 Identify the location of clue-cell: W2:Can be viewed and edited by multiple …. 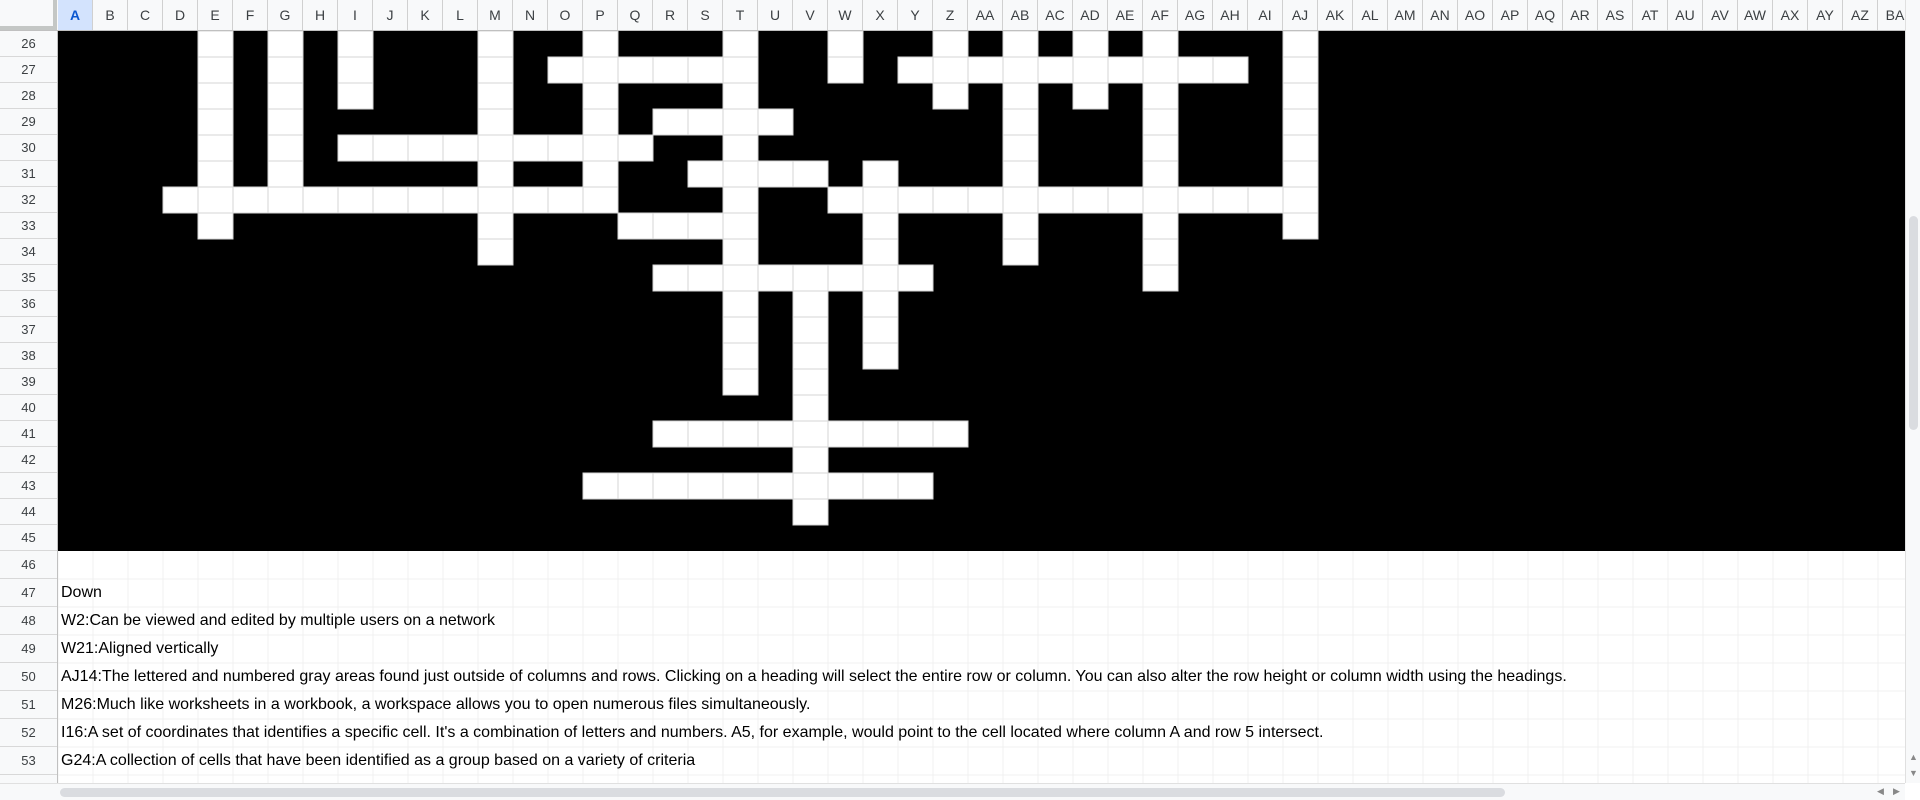
(278, 621).